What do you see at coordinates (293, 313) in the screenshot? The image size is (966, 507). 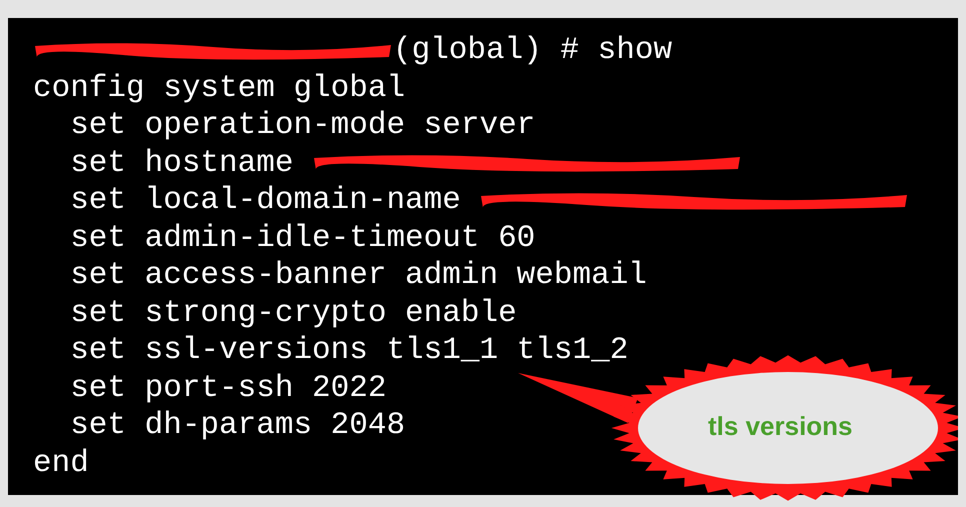 I see `terminal-line: set strong-crypto enable` at bounding box center [293, 313].